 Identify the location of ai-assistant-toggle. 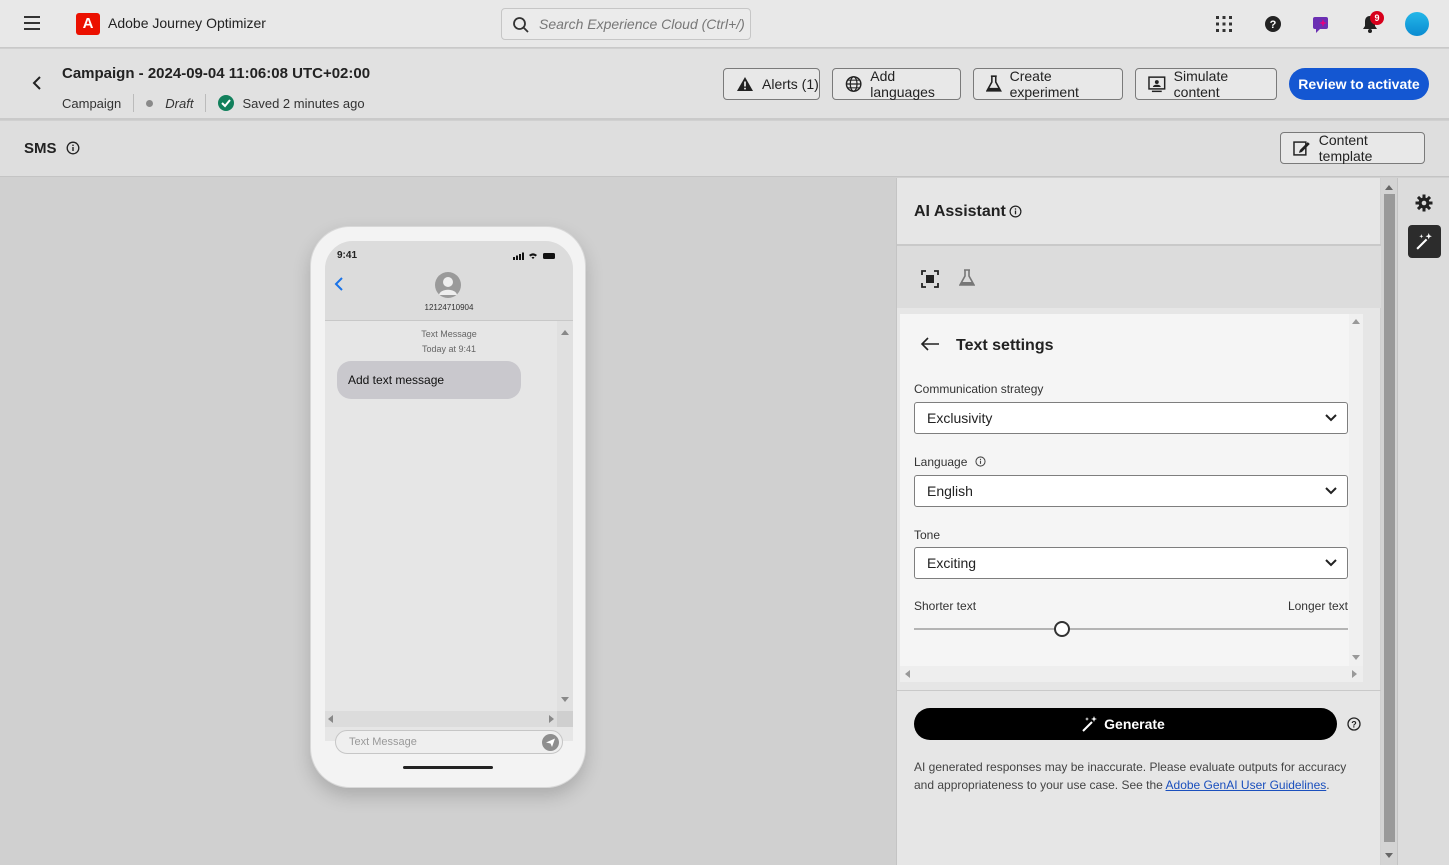
(1424, 241).